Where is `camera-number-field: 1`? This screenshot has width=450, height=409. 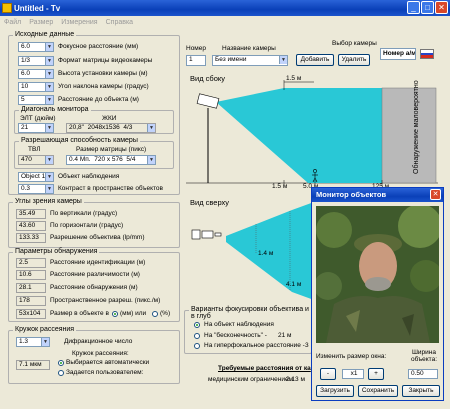 camera-number-field: 1 is located at coordinates (196, 60).